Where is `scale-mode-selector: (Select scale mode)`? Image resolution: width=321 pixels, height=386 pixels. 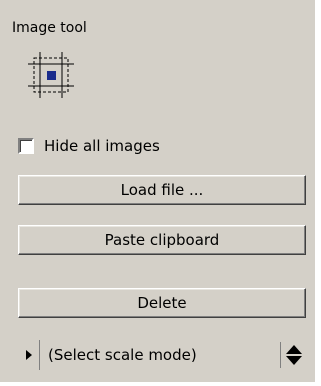
scale-mode-selector: (Select scale mode) is located at coordinates (162, 355).